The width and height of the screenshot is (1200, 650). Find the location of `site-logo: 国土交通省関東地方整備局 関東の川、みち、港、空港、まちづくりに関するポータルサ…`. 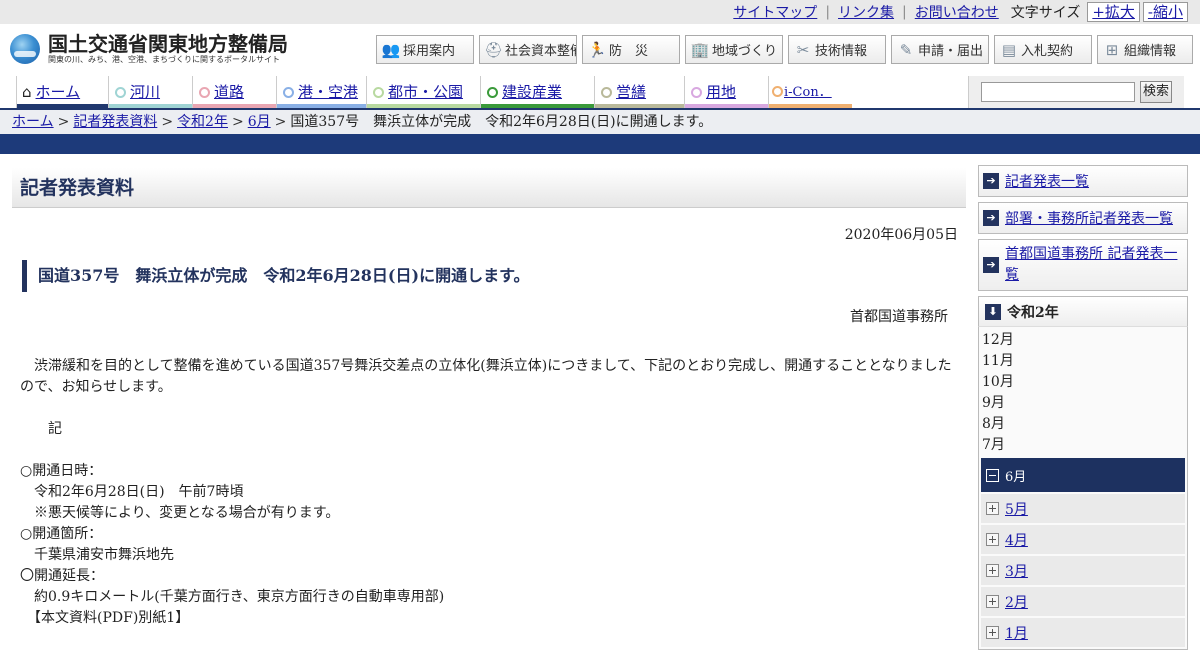

site-logo: 国土交通省関東地方整備局 関東の川、みち、港、空港、まちづくりに関するポータルサ… is located at coordinates (149, 49).